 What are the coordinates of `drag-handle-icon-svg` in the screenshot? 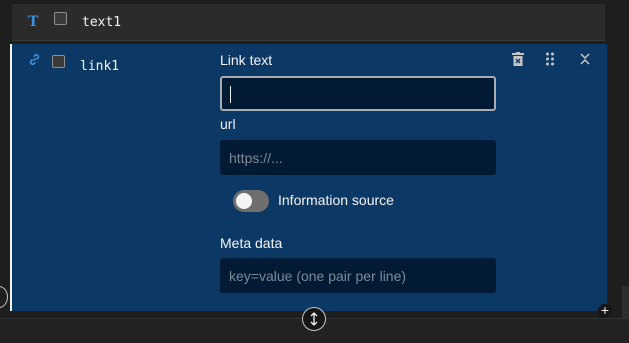 It's located at (550, 59).